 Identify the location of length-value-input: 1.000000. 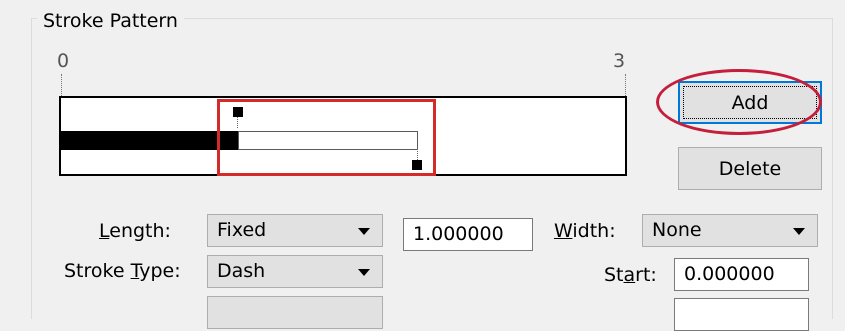
(468, 234).